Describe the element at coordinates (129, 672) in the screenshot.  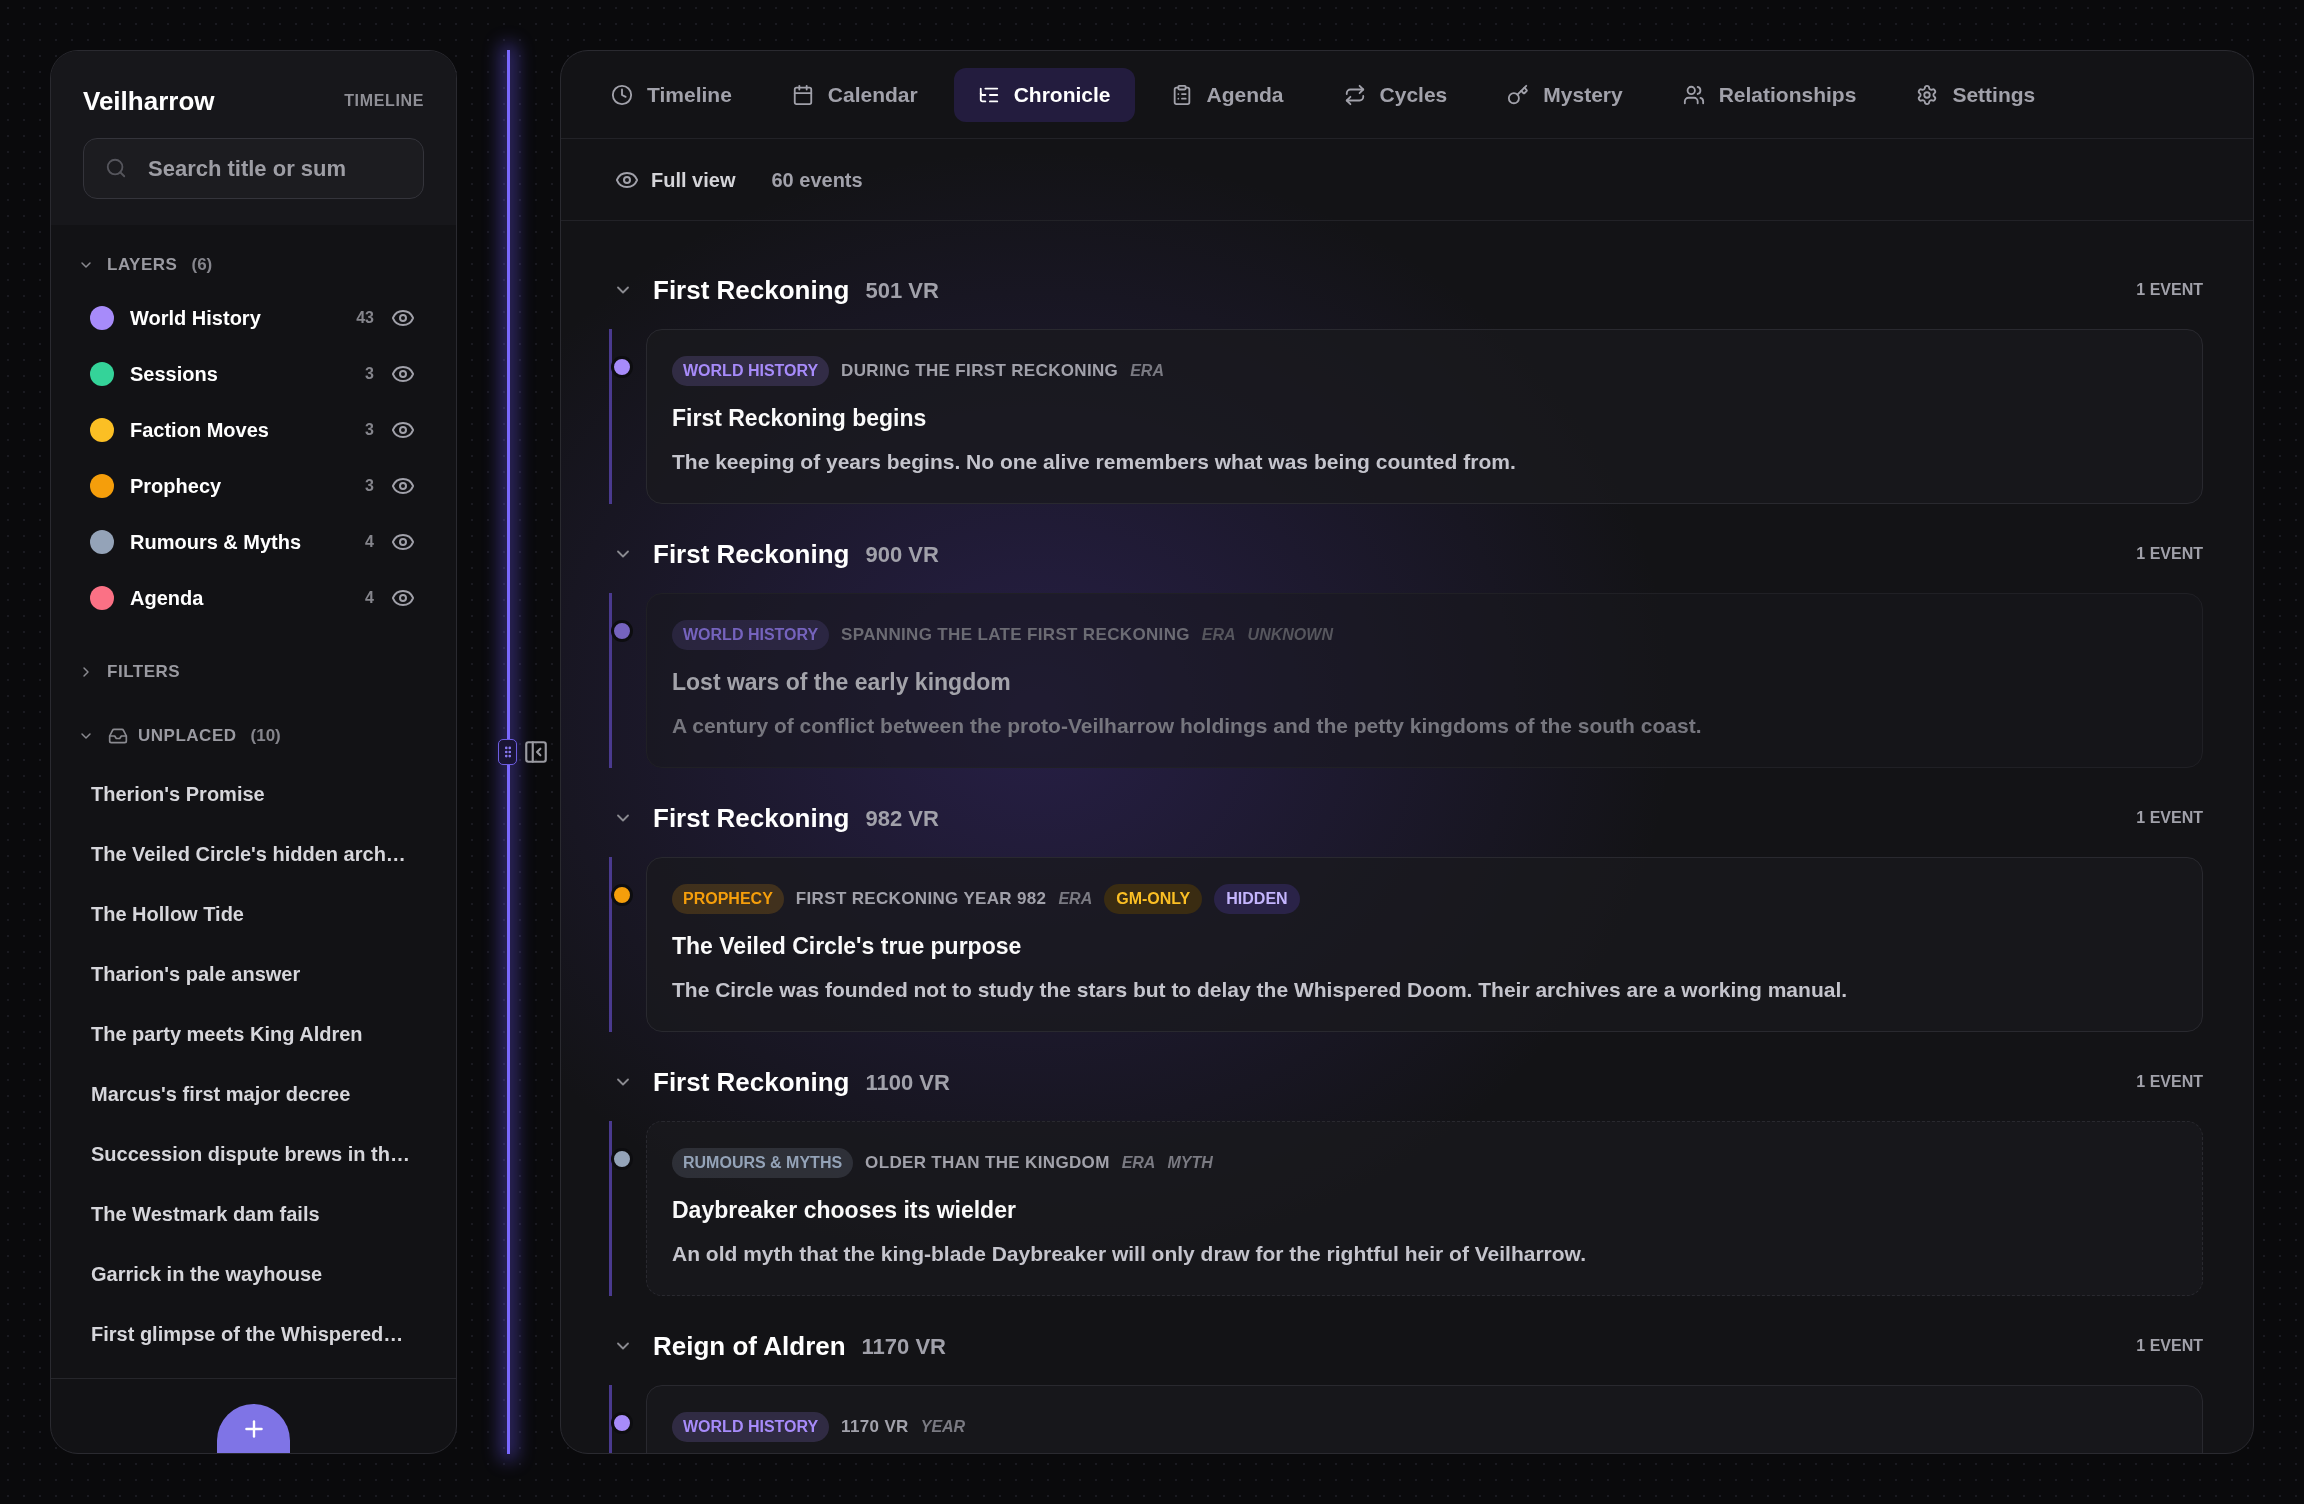
I see `filters-section-toggle: FILTERS` at that location.